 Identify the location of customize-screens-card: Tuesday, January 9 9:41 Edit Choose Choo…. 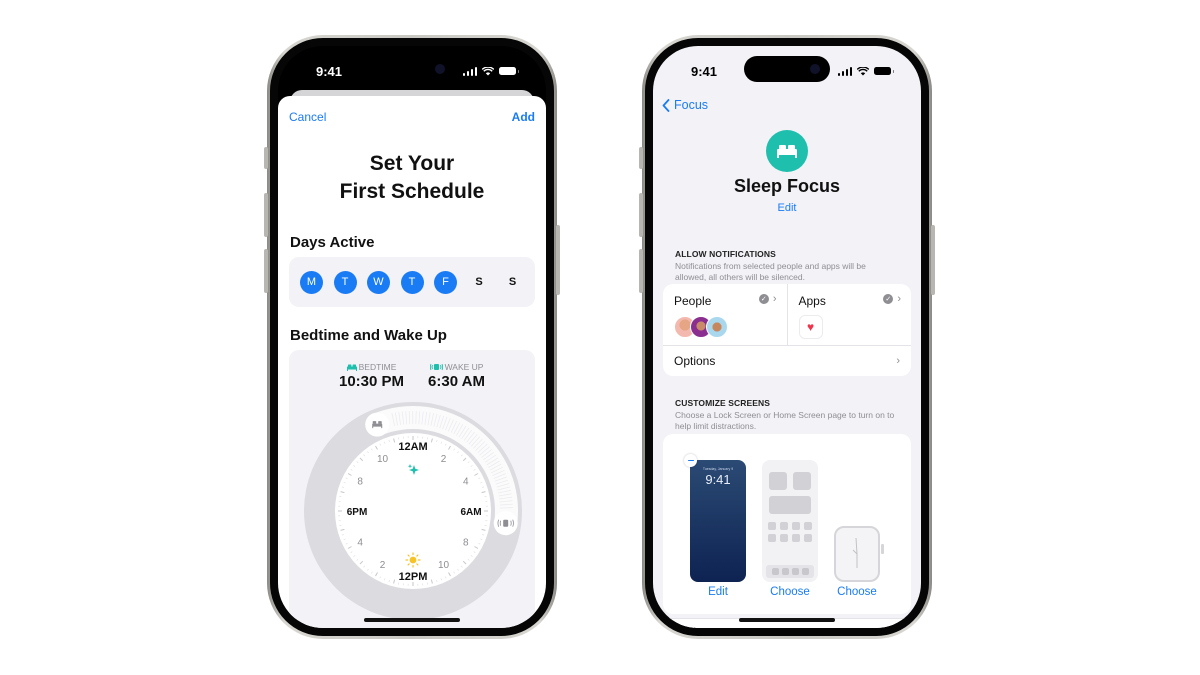
(787, 524).